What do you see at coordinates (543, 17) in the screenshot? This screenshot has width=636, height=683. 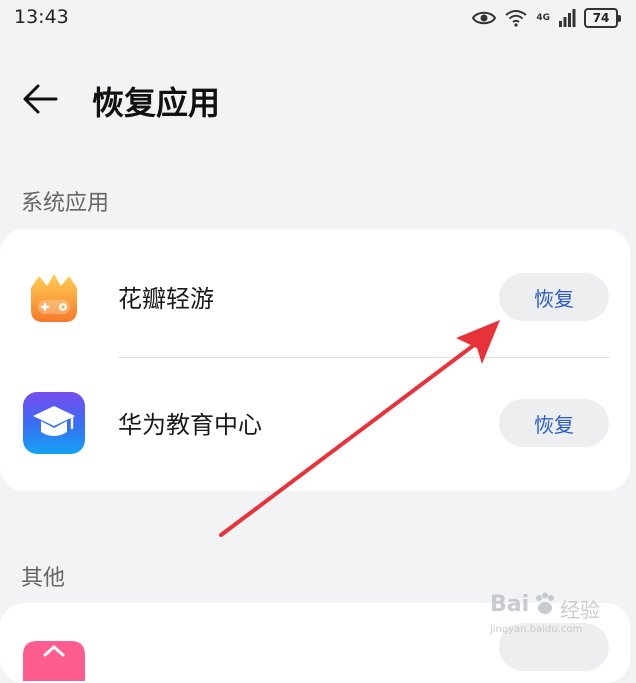 I see `network-type-label: 4G` at bounding box center [543, 17].